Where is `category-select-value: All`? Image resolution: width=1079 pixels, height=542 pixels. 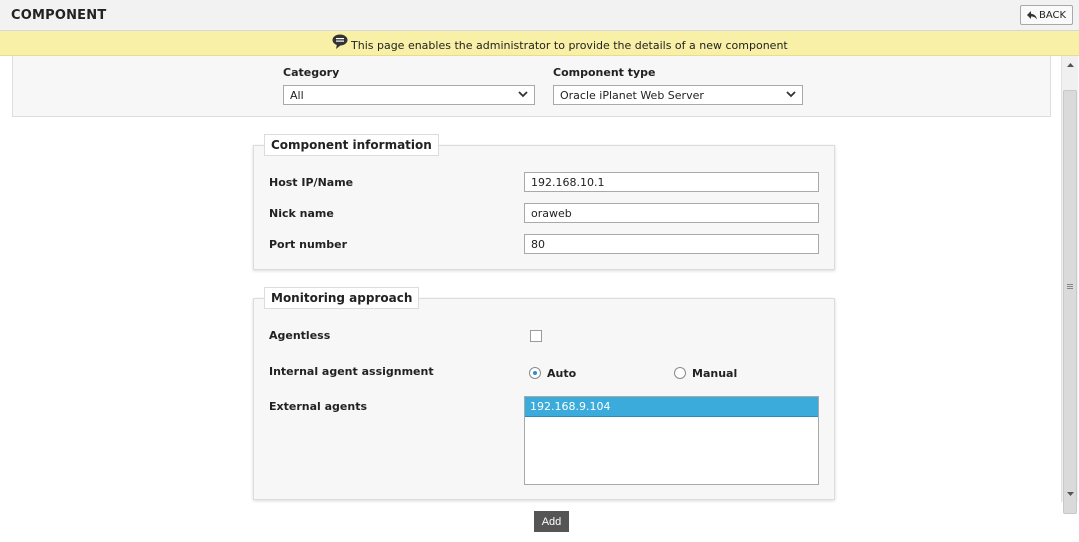 category-select-value: All is located at coordinates (297, 95).